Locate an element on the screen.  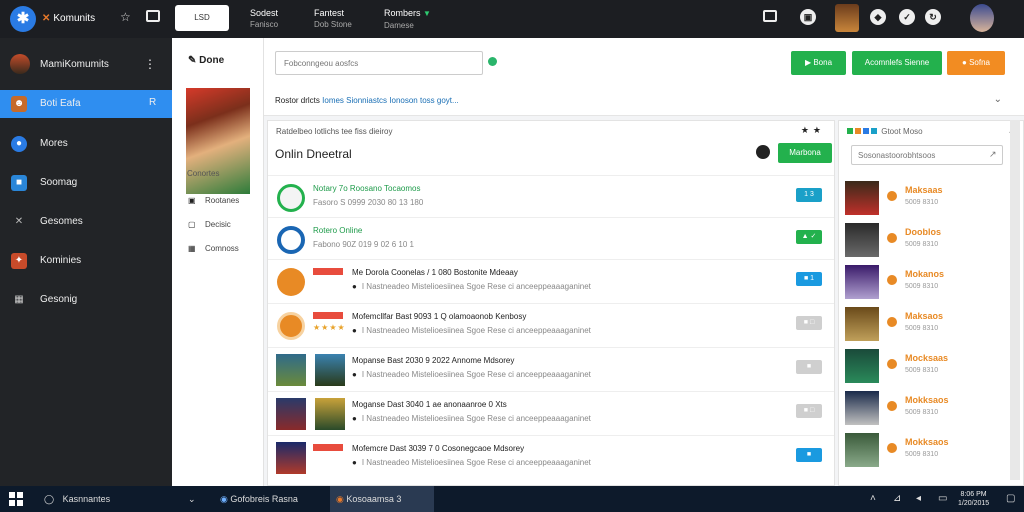
taskbar-search: ◯ Kasnnantes is located at coordinates (77, 499).